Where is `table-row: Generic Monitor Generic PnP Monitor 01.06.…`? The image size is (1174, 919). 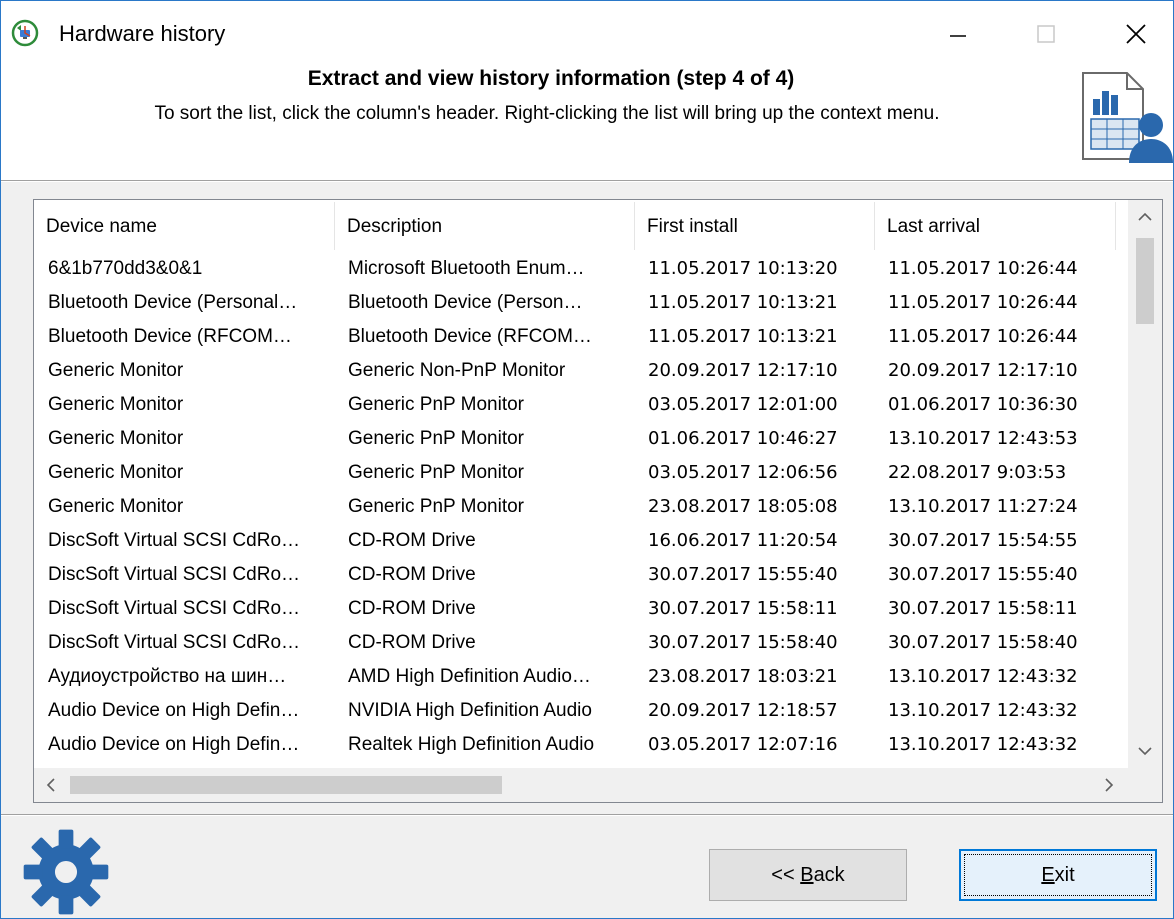 table-row: Generic Monitor Generic PnP Monitor 01.06.… is located at coordinates (582, 439).